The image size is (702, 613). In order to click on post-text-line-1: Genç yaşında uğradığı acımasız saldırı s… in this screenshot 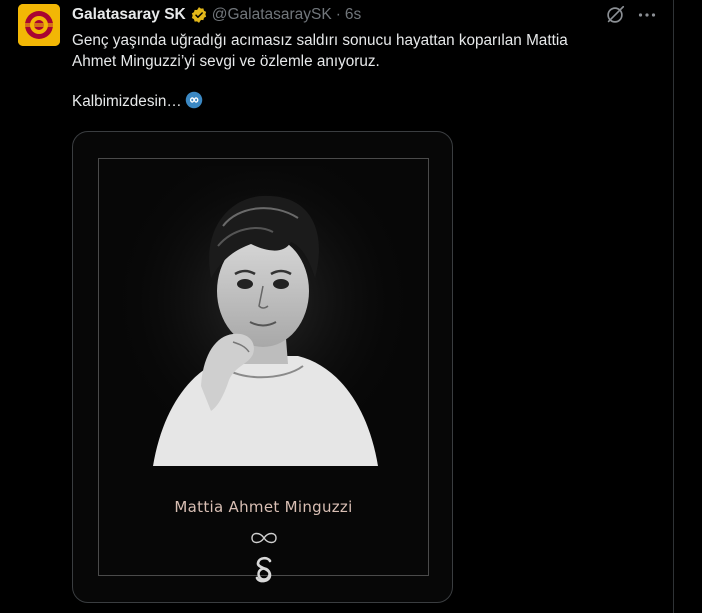, I will do `click(320, 40)`.